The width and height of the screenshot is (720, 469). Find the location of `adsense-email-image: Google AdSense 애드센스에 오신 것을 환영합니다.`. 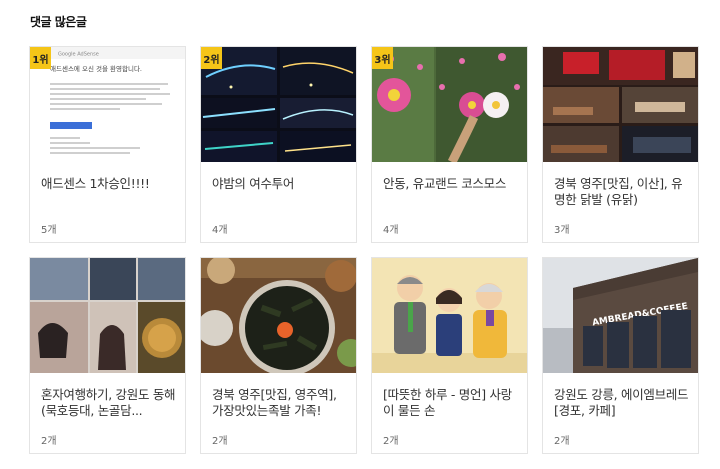

adsense-email-image: Google AdSense 애드센스에 오신 것을 환영합니다. is located at coordinates (107, 104).